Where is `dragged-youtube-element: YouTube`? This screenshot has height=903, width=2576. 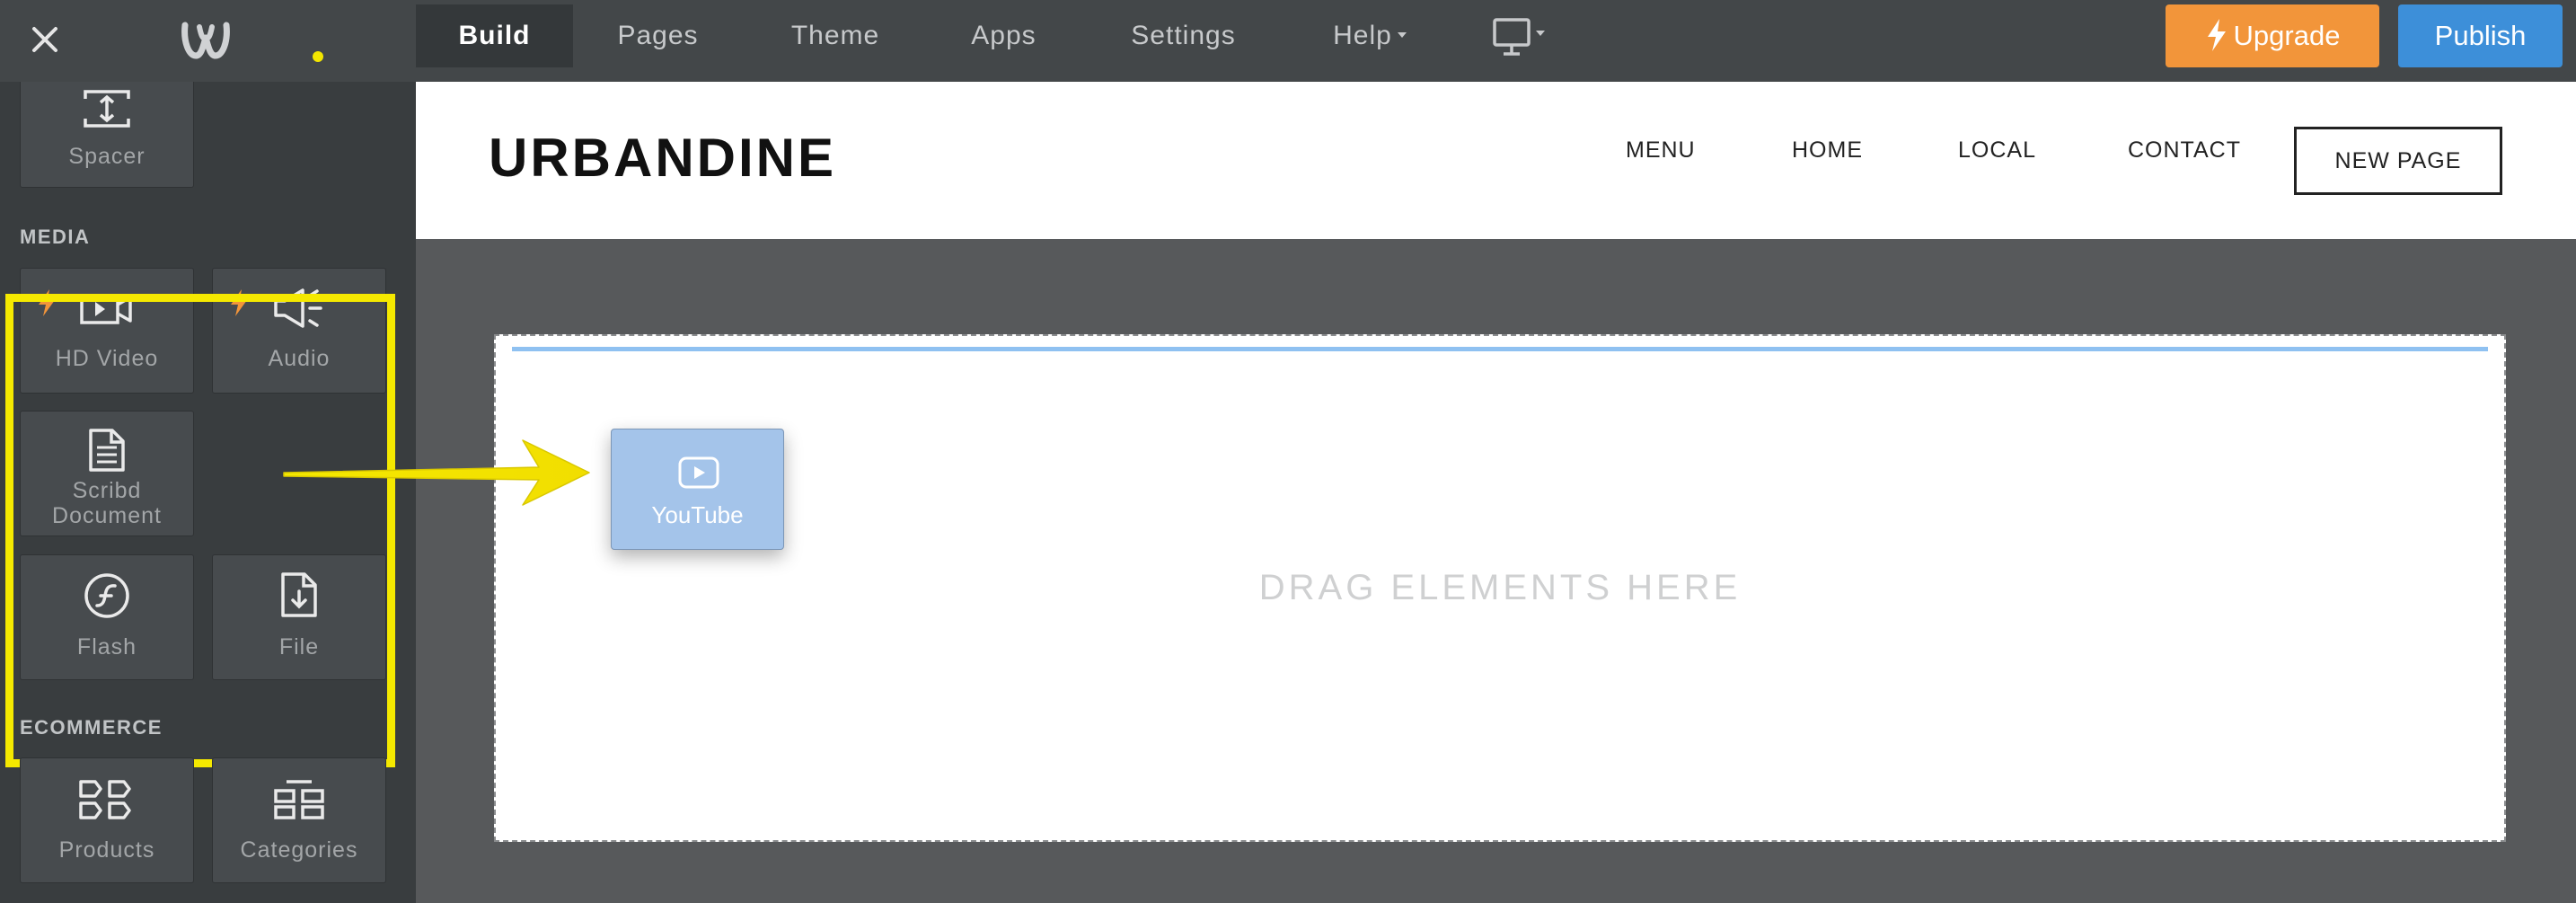 dragged-youtube-element: YouTube is located at coordinates (697, 489).